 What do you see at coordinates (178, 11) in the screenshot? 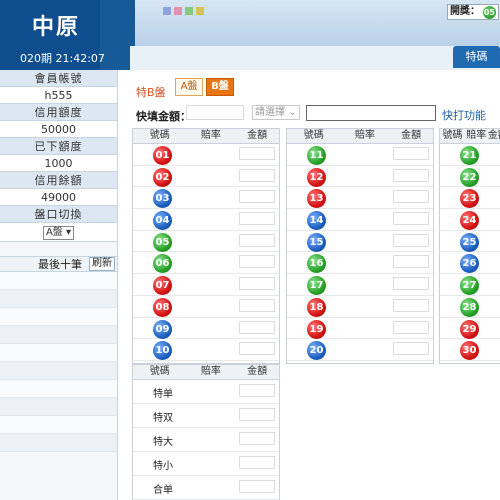
I see `theme-pink-icon` at bounding box center [178, 11].